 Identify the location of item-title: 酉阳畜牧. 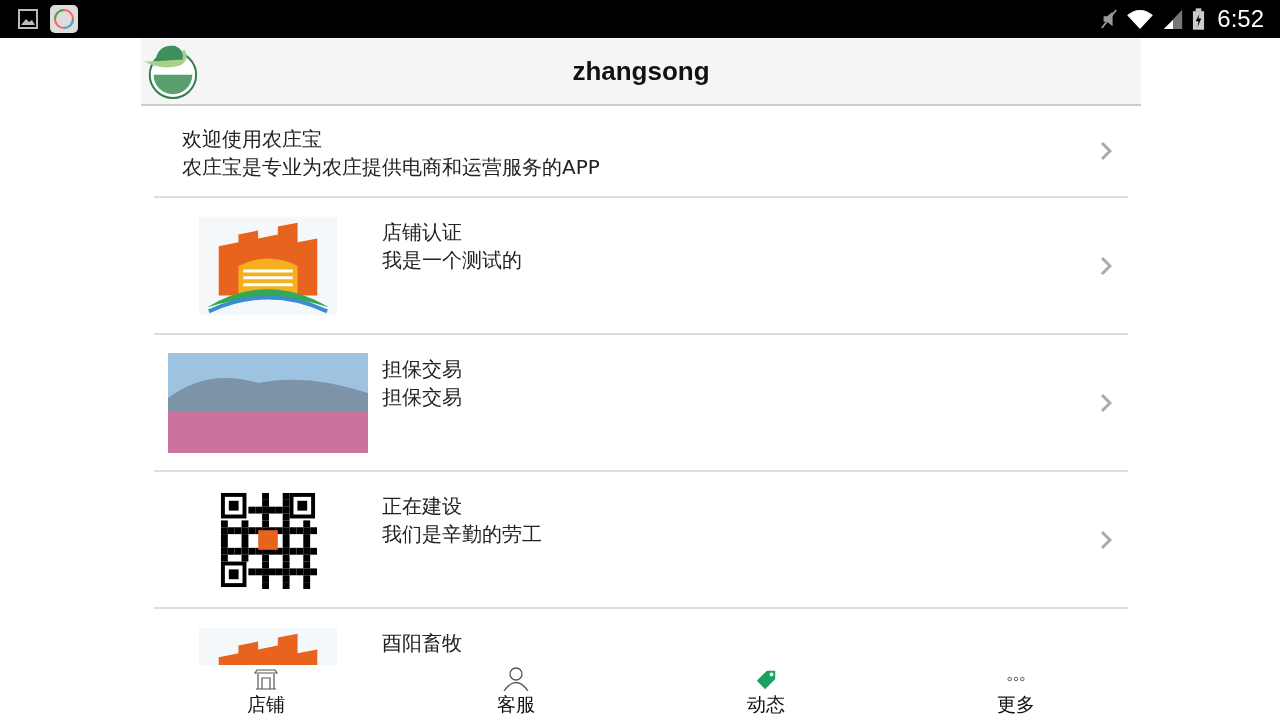
(422, 643).